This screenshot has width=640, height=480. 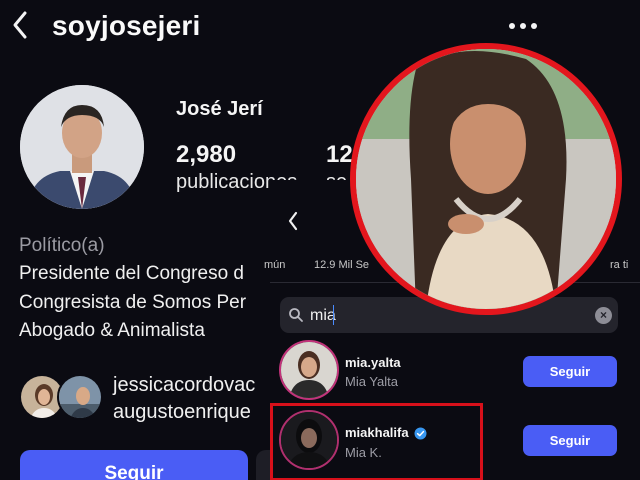 What do you see at coordinates (184, 385) in the screenshot?
I see `followed-by-name: jessicacordovac` at bounding box center [184, 385].